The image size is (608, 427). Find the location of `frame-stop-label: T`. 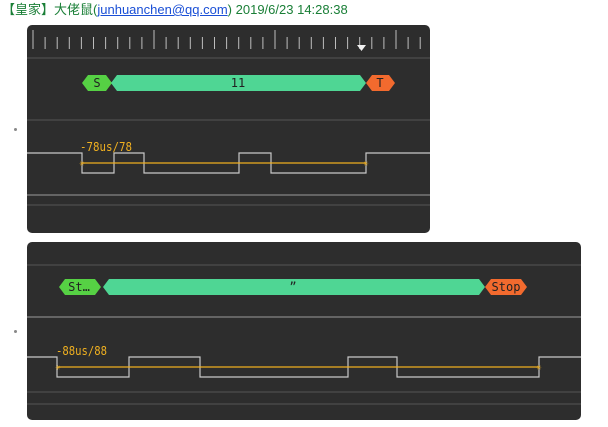

frame-stop-label: T is located at coordinates (379, 83).